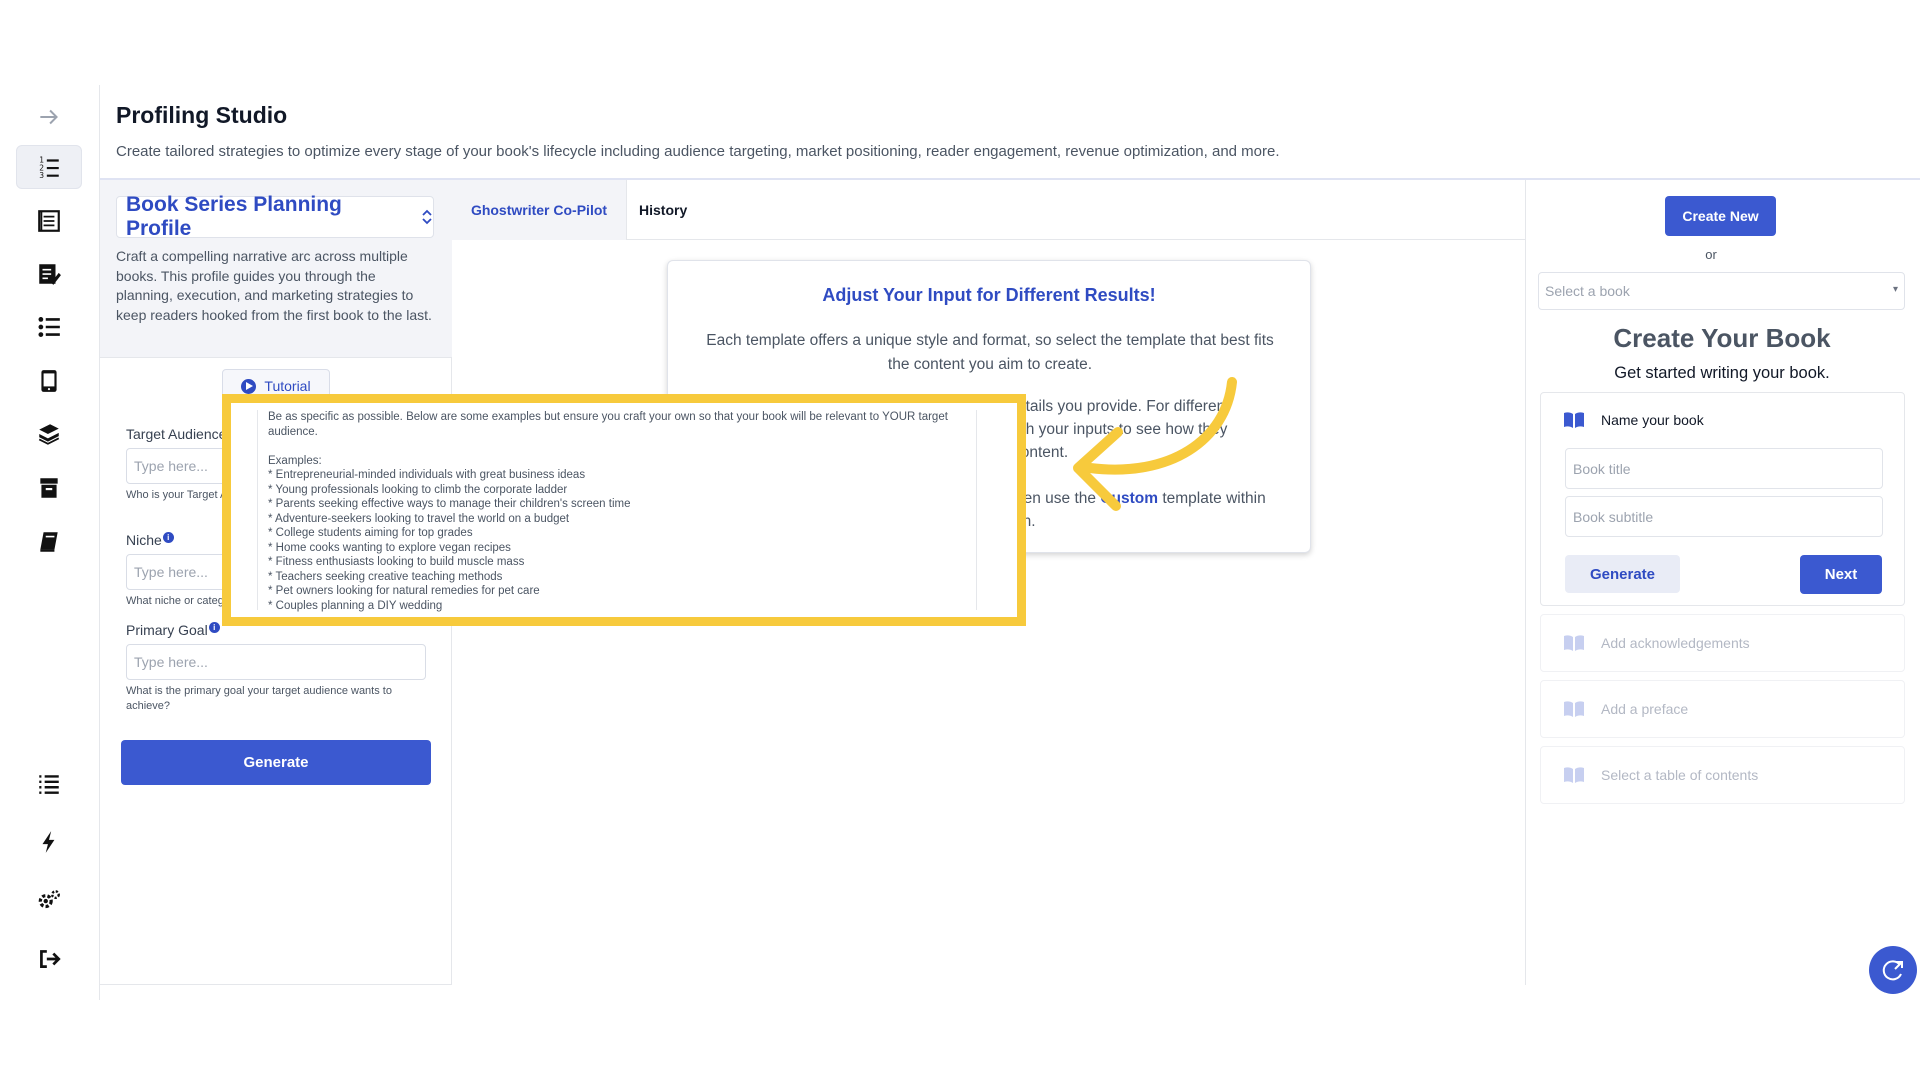 This screenshot has height=1080, width=1920. What do you see at coordinates (989, 295) in the screenshot?
I see `info-card-title: Adjust Your Input for Different Results!` at bounding box center [989, 295].